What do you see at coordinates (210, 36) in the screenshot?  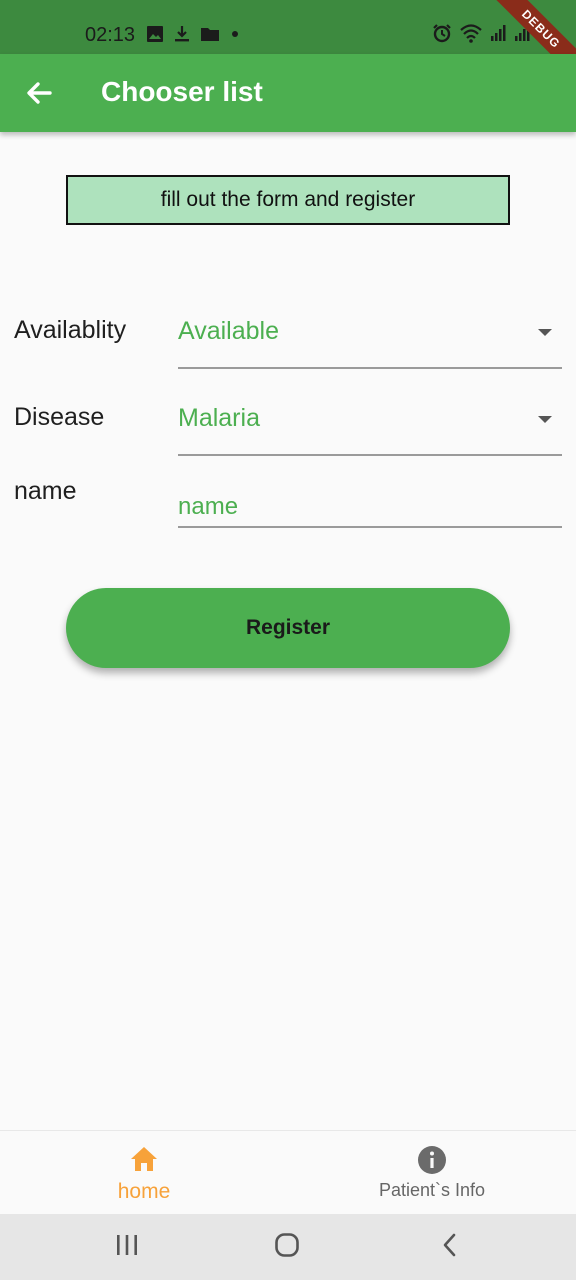 I see `folder-icon` at bounding box center [210, 36].